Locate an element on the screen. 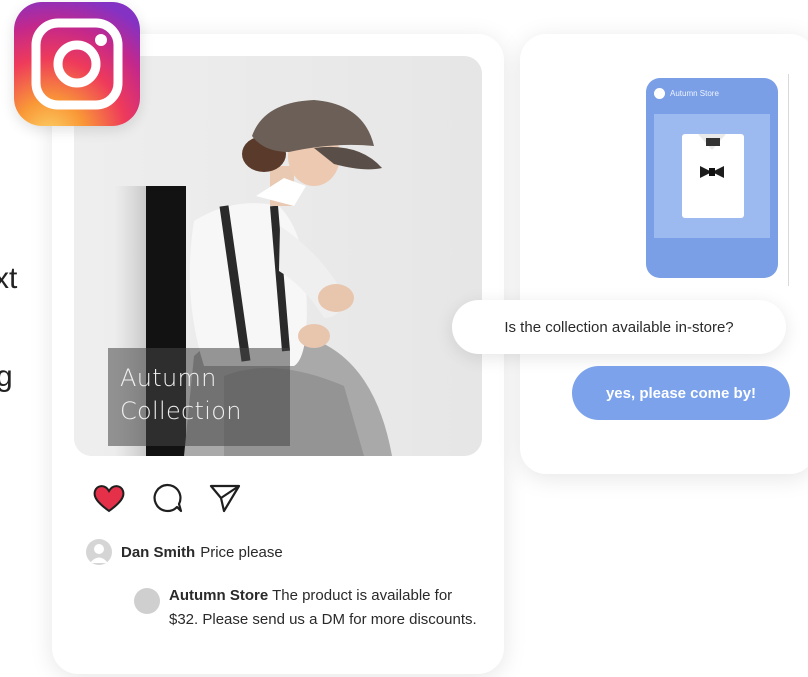 The height and width of the screenshot is (677, 808). post-actions is located at coordinates (167, 498).